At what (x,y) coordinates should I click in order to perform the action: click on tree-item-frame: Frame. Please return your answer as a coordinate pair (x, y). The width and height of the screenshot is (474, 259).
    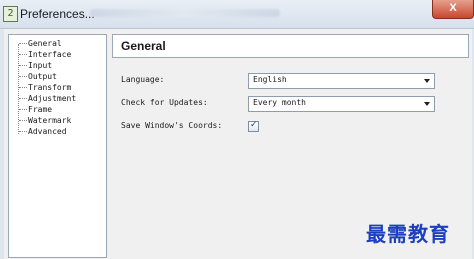
    Looking at the image, I should click on (35, 109).